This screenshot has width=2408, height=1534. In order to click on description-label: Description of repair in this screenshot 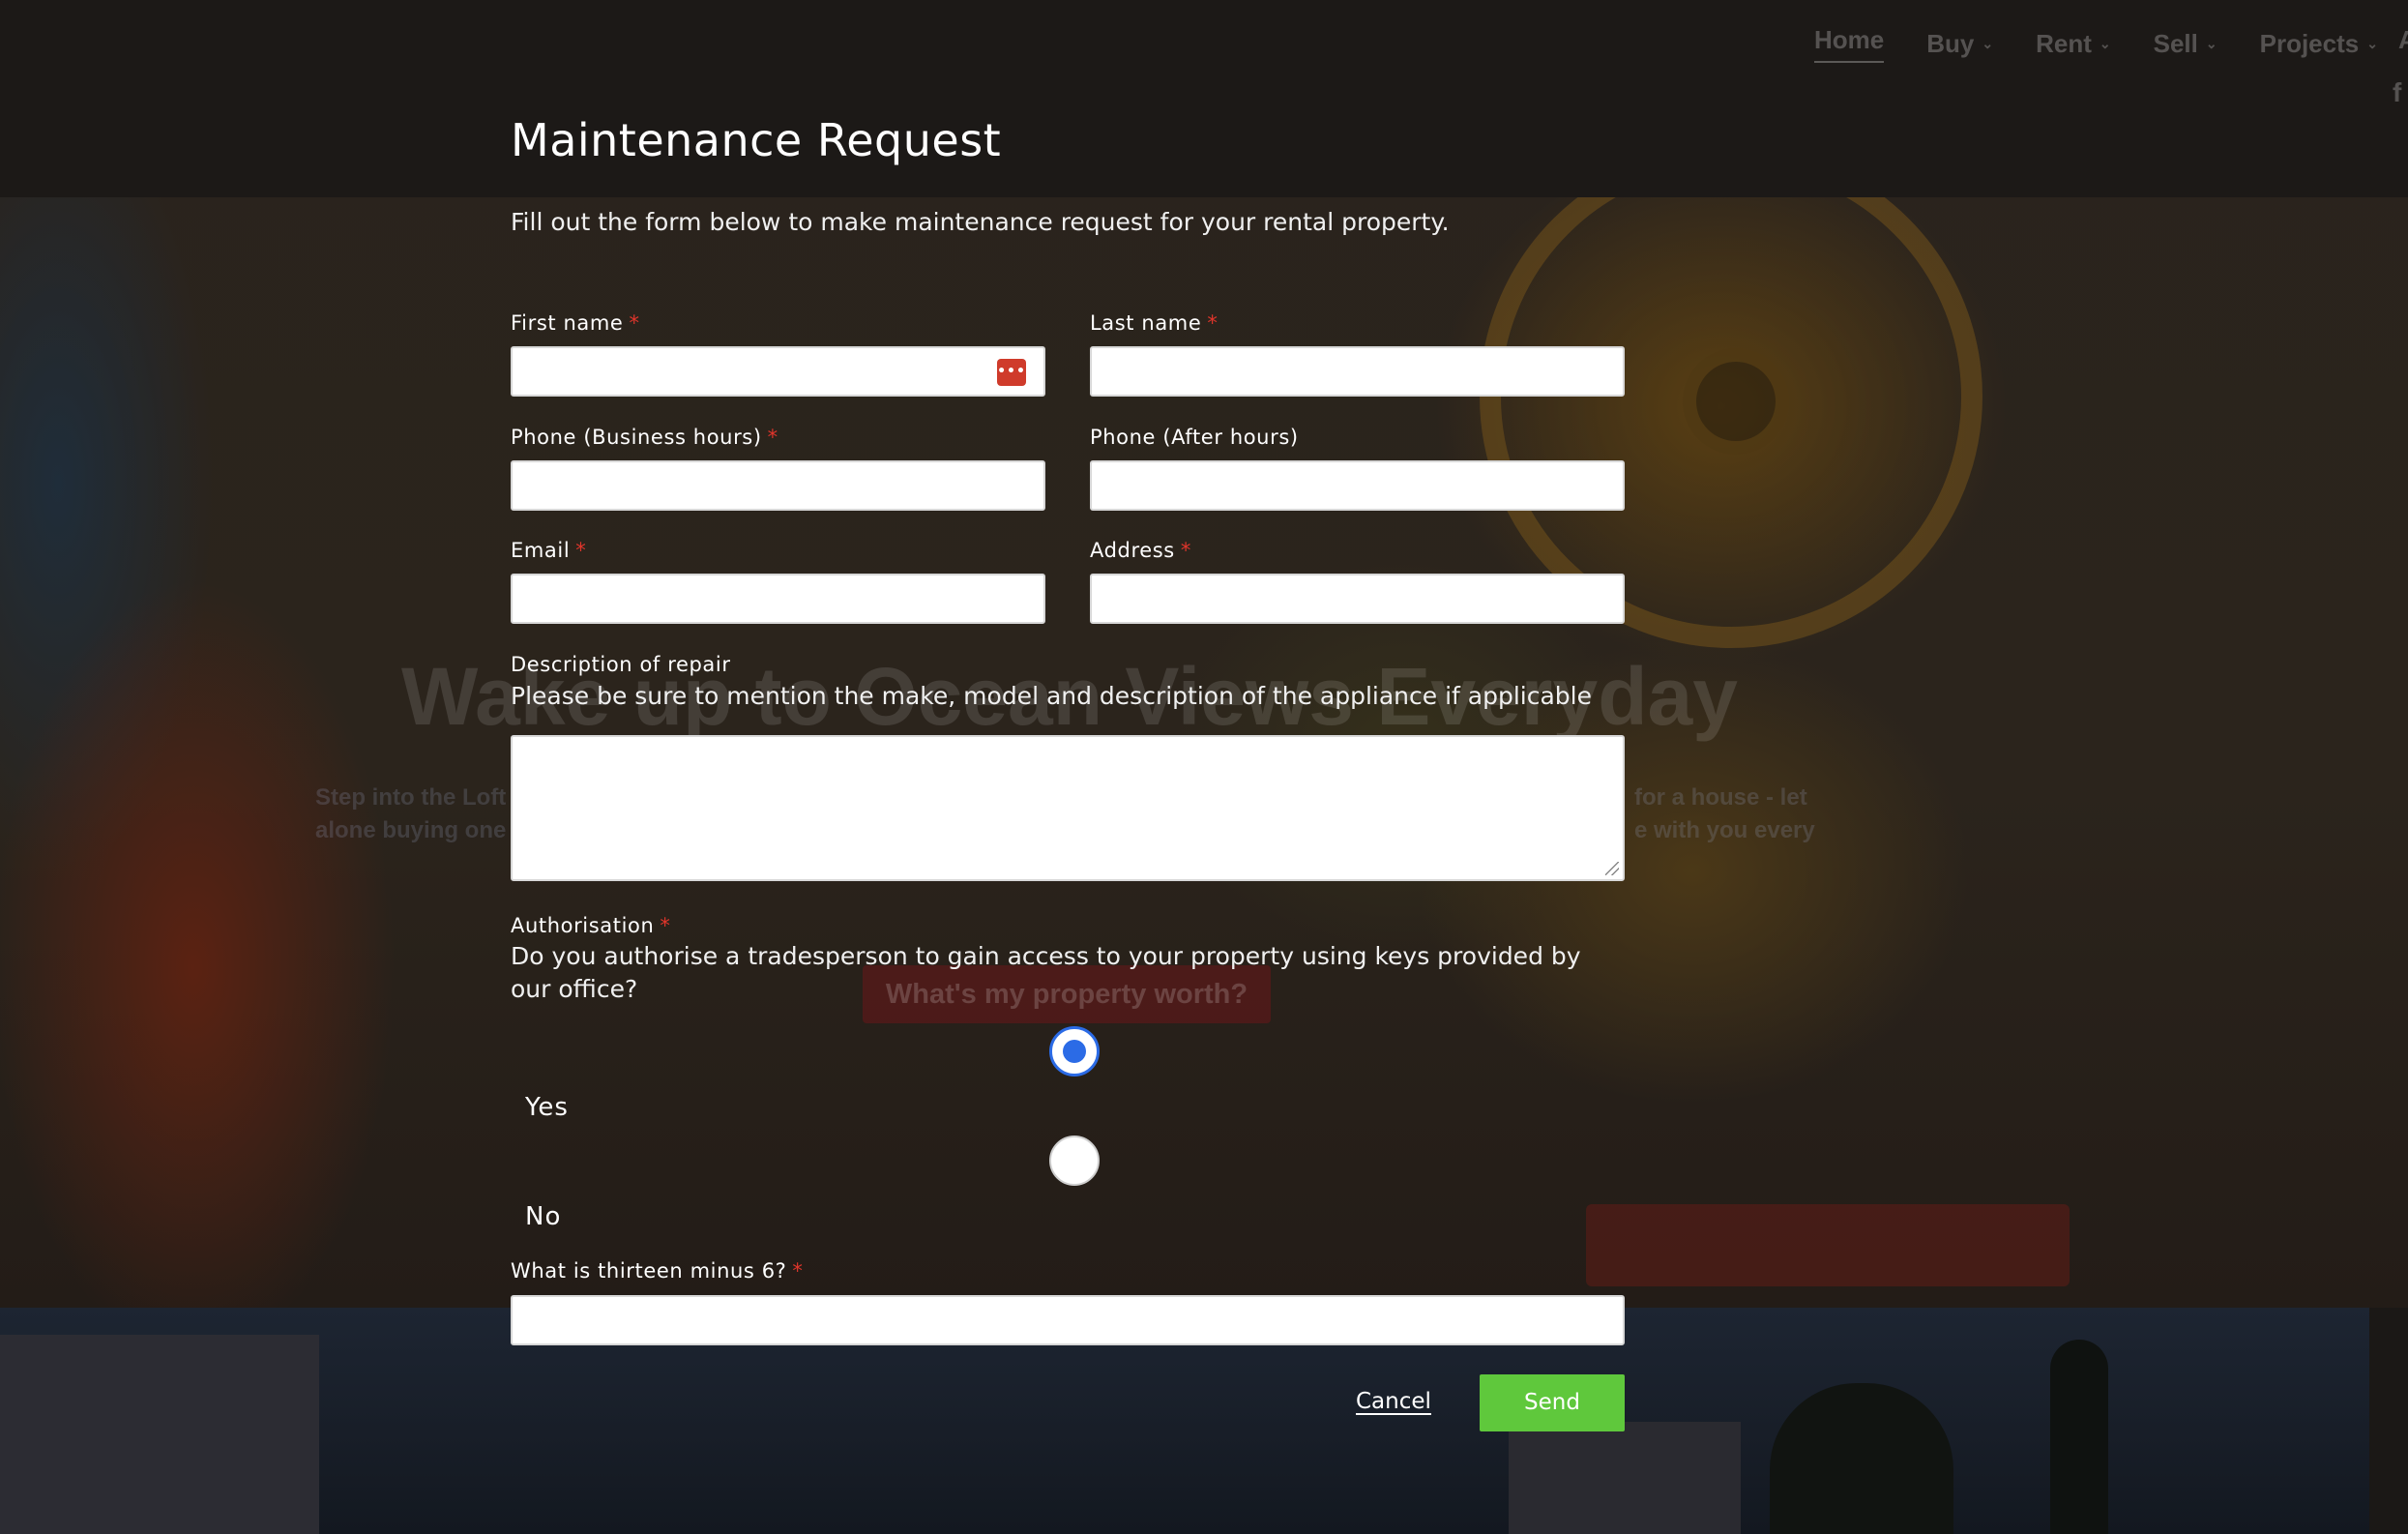, I will do `click(621, 664)`.